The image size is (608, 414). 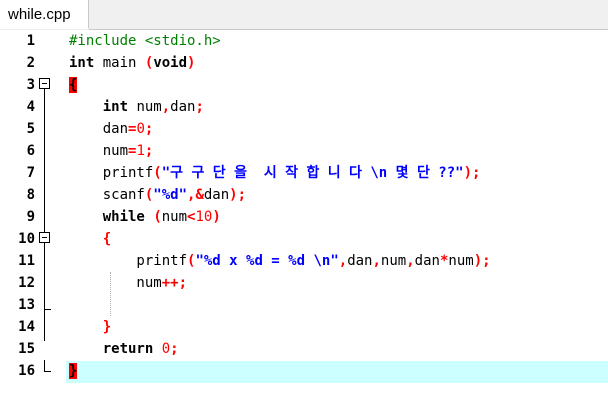 What do you see at coordinates (26, 371) in the screenshot?
I see `line-number: 16` at bounding box center [26, 371].